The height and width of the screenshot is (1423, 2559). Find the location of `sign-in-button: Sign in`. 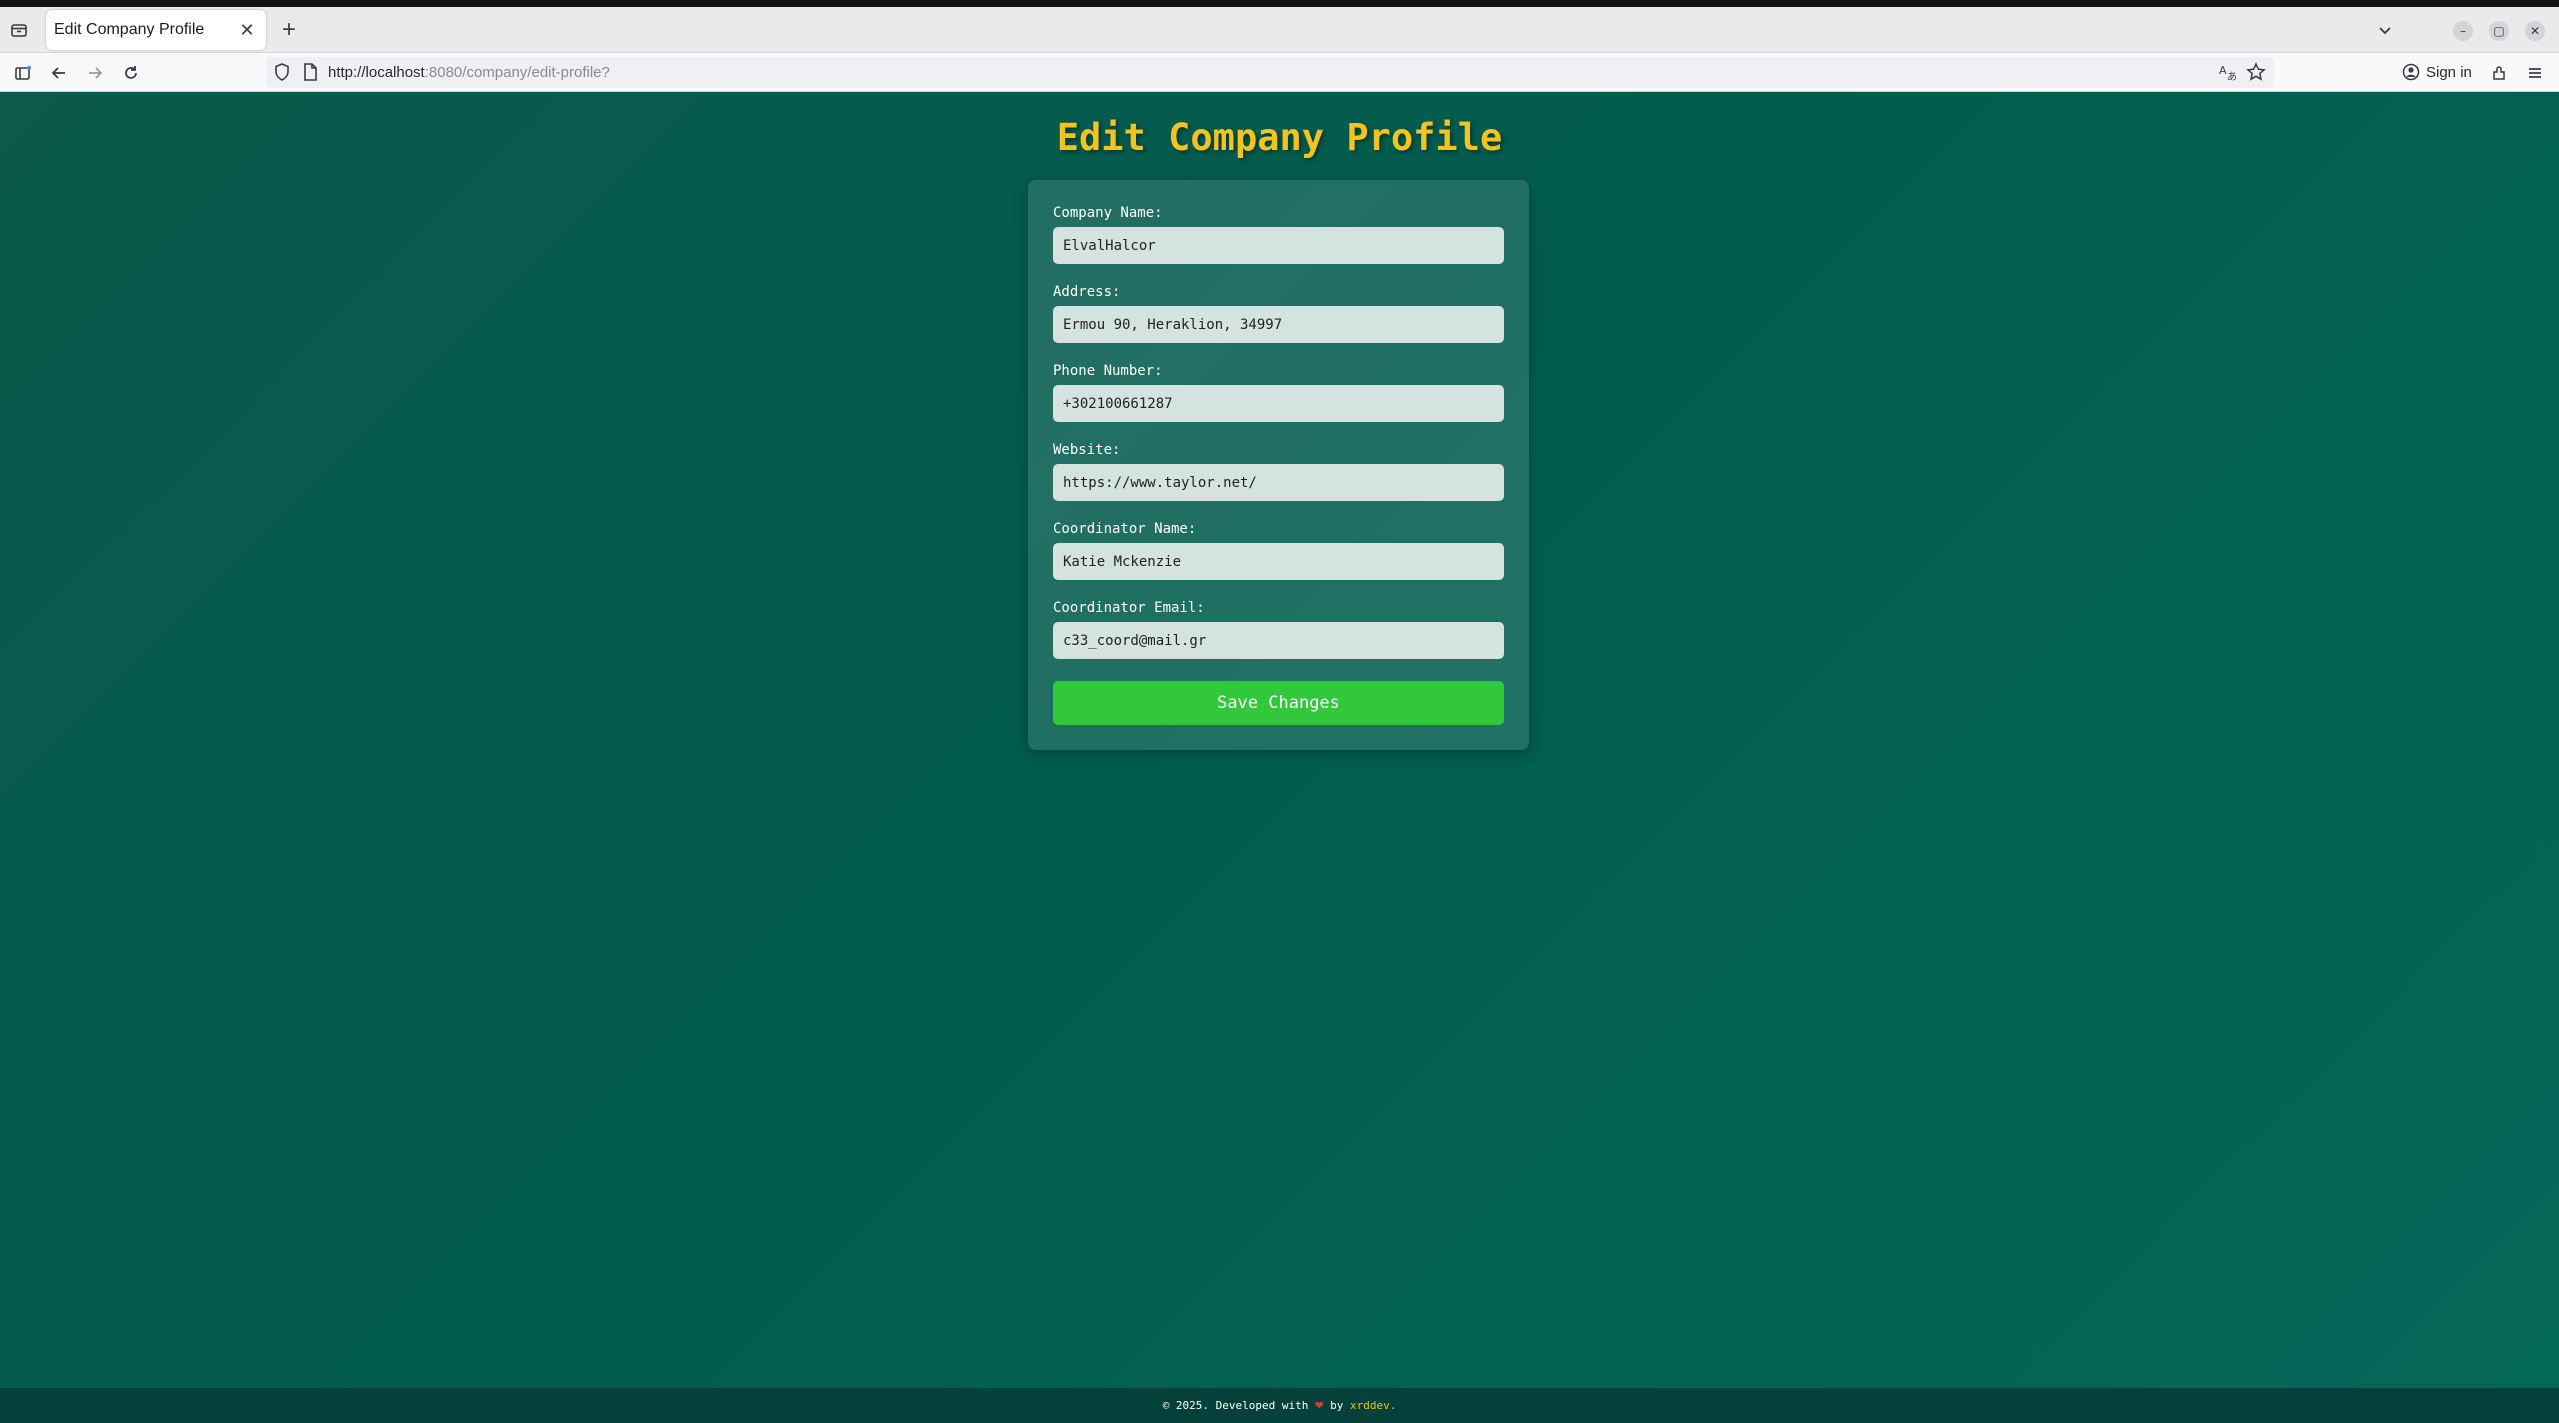

sign-in-button: Sign in is located at coordinates (2437, 72).